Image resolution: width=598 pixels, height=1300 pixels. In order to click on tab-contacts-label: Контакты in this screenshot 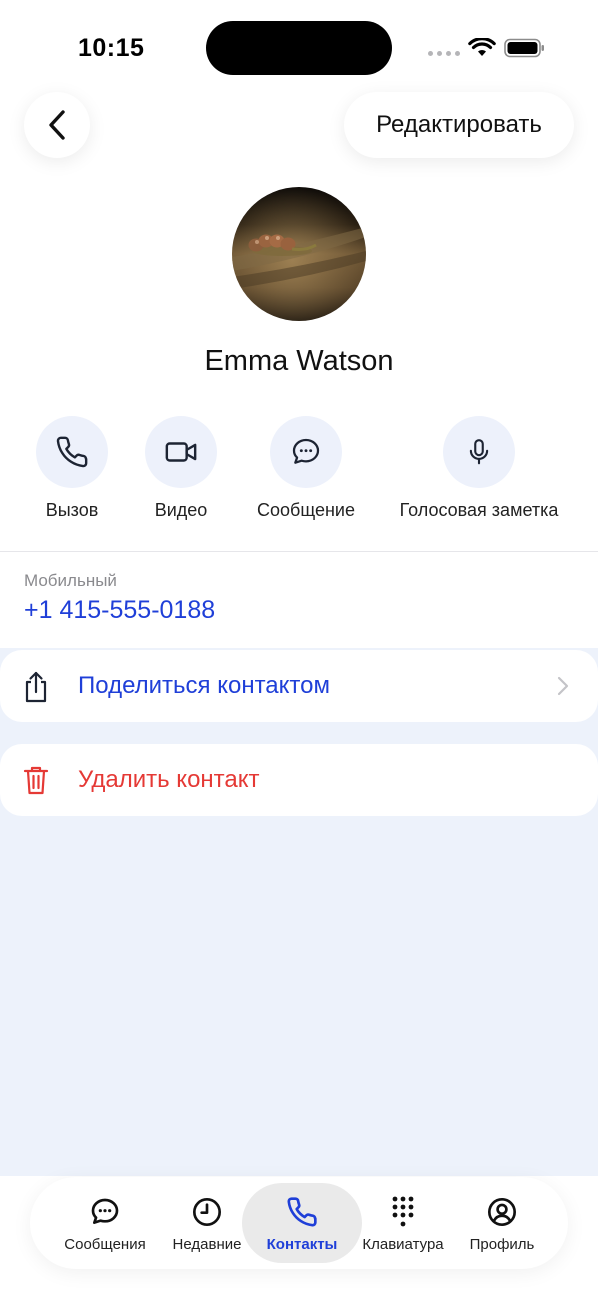, I will do `click(302, 1244)`.